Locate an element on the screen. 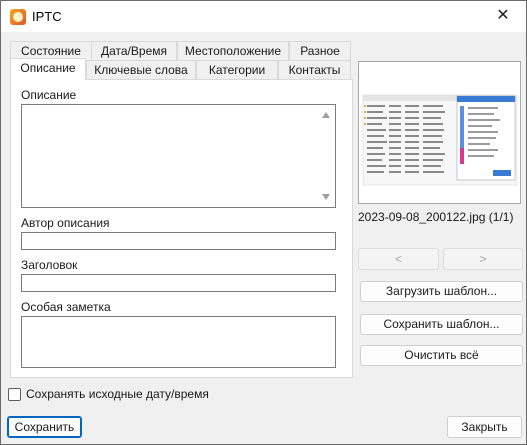 The image size is (527, 445). tab-location: Местоположение is located at coordinates (233, 51).